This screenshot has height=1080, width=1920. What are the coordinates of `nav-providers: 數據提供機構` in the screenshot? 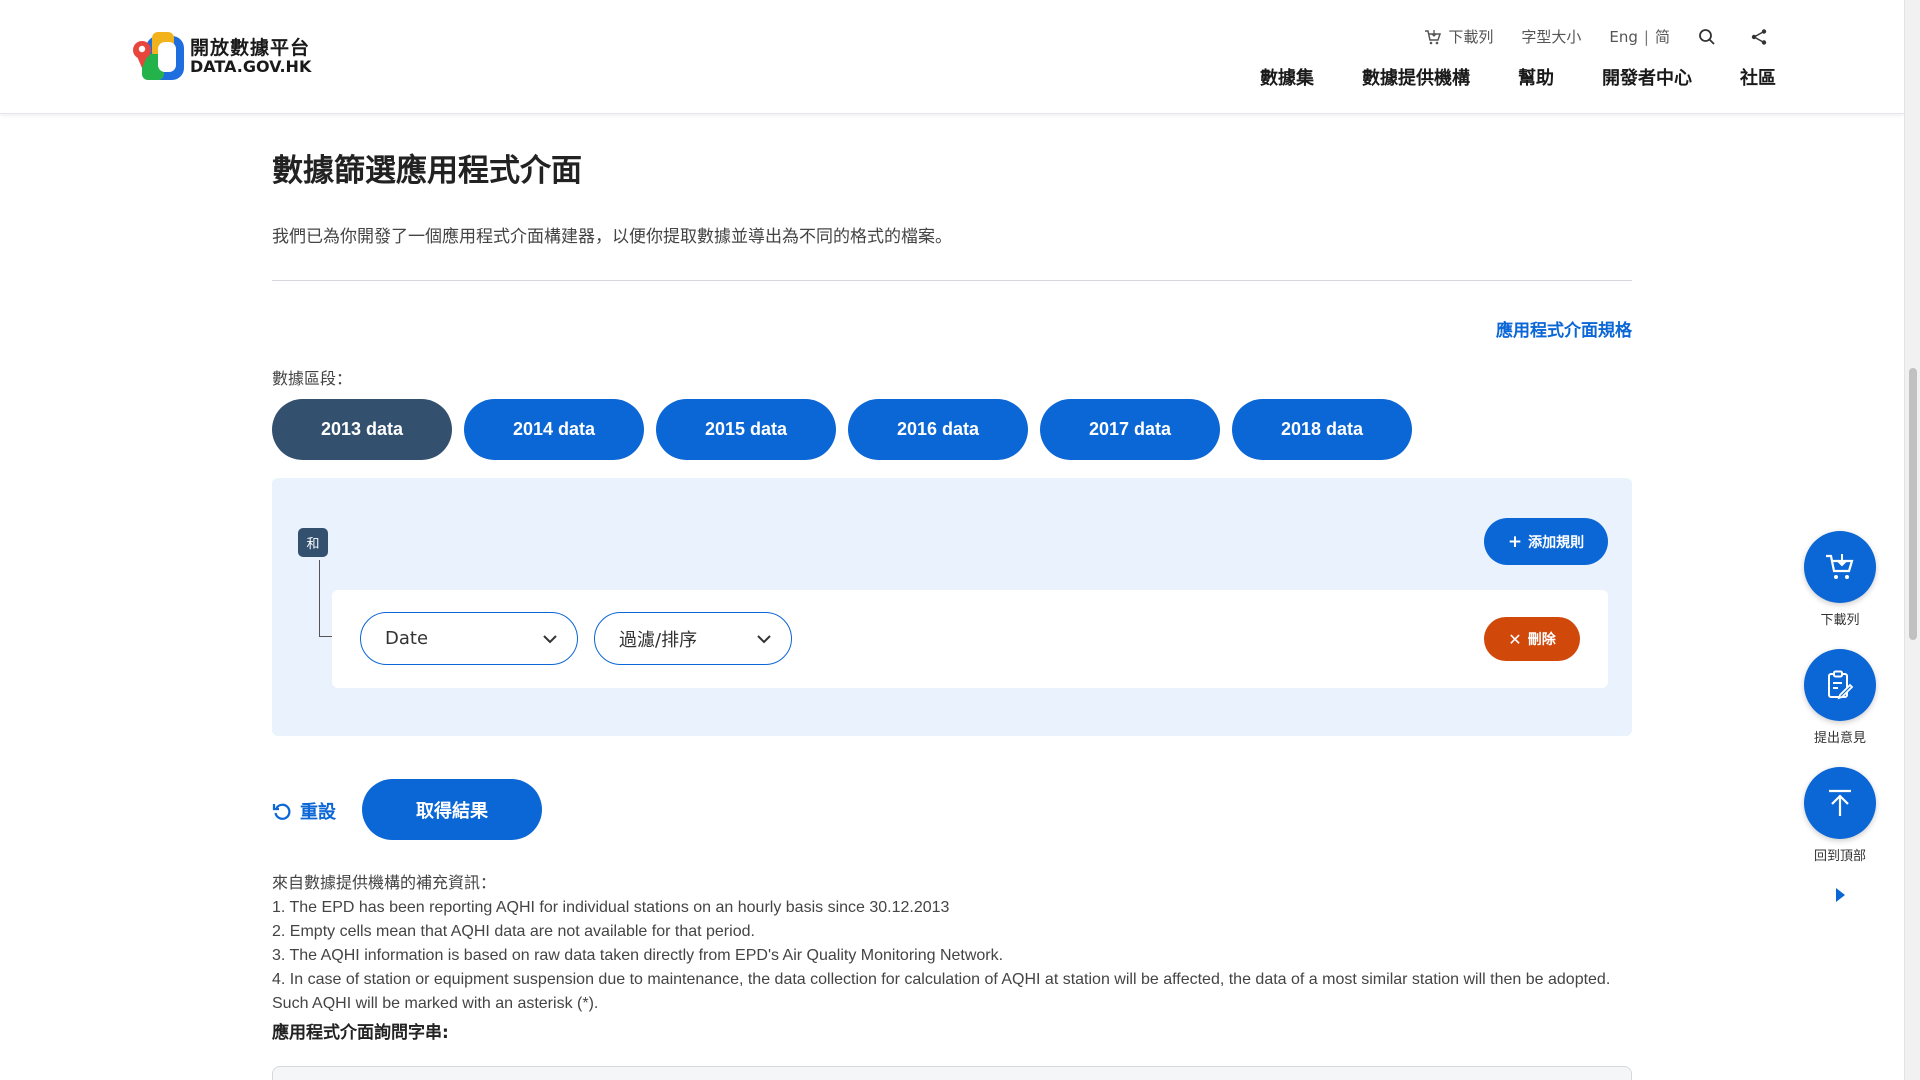 It's located at (1416, 77).